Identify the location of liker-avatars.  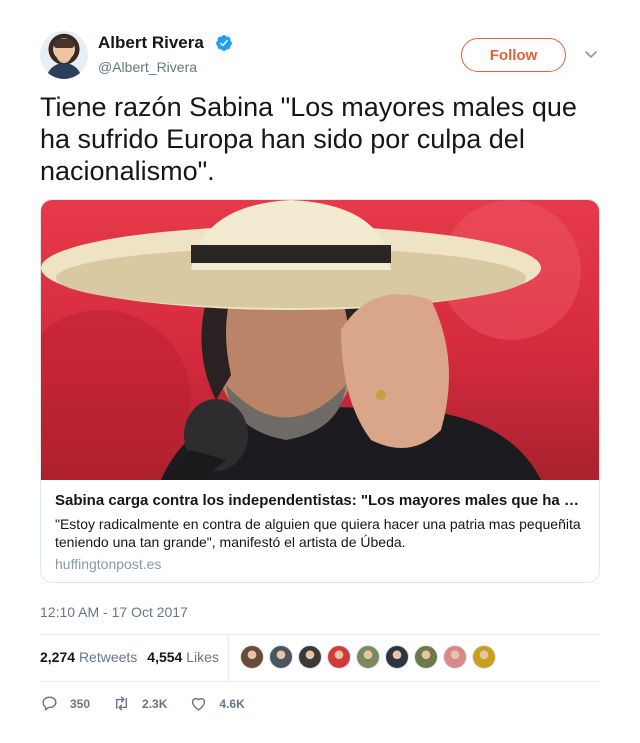
(368, 657).